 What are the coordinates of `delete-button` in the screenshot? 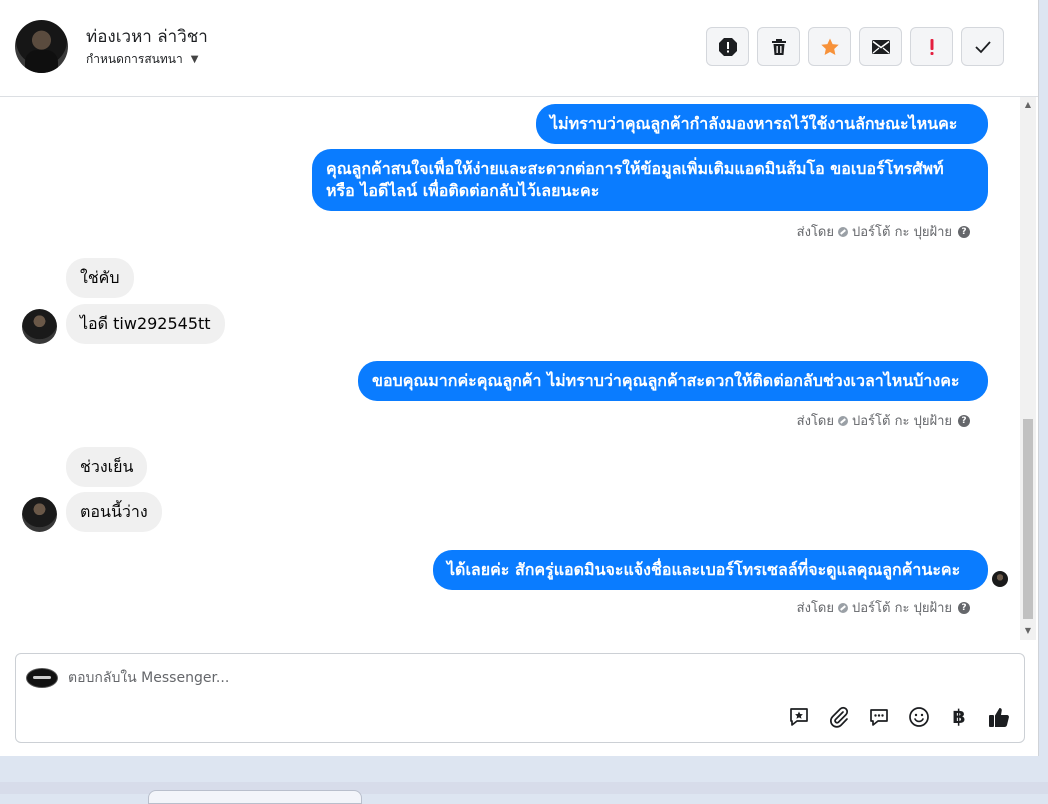 It's located at (778, 46).